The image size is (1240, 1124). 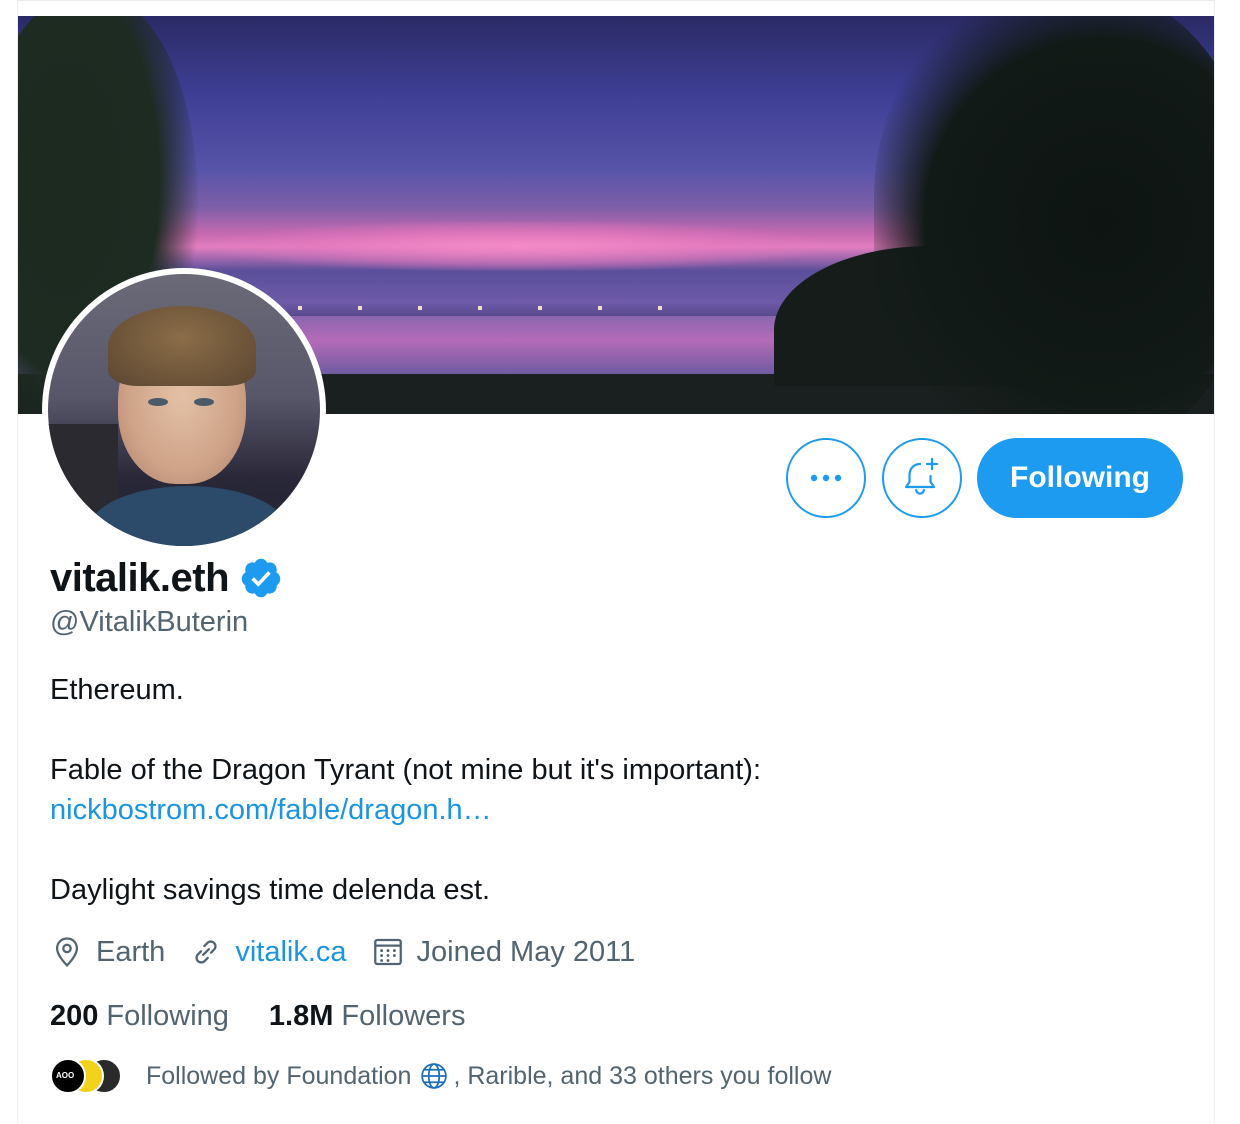 I want to click on bell-plus-icon, so click(x=921, y=476).